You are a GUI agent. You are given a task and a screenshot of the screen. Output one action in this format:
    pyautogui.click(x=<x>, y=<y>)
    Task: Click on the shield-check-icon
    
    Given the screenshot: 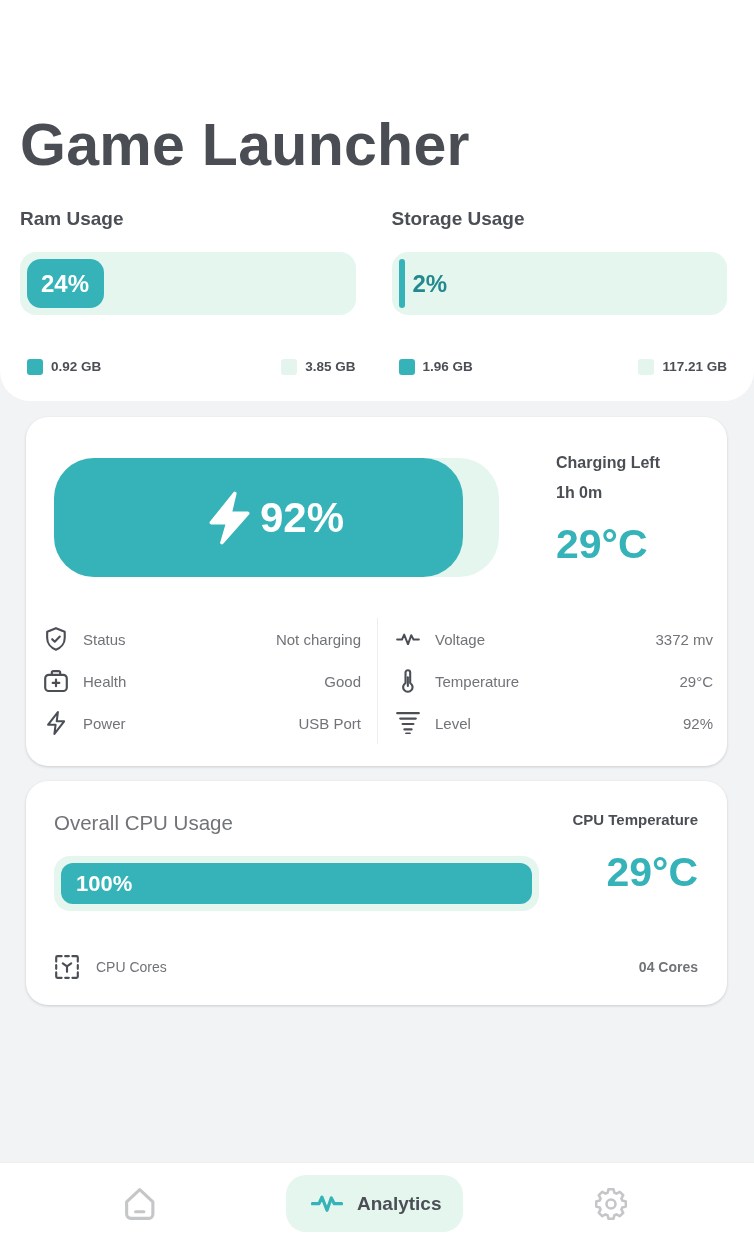 What is the action you would take?
    pyautogui.click(x=56, y=639)
    